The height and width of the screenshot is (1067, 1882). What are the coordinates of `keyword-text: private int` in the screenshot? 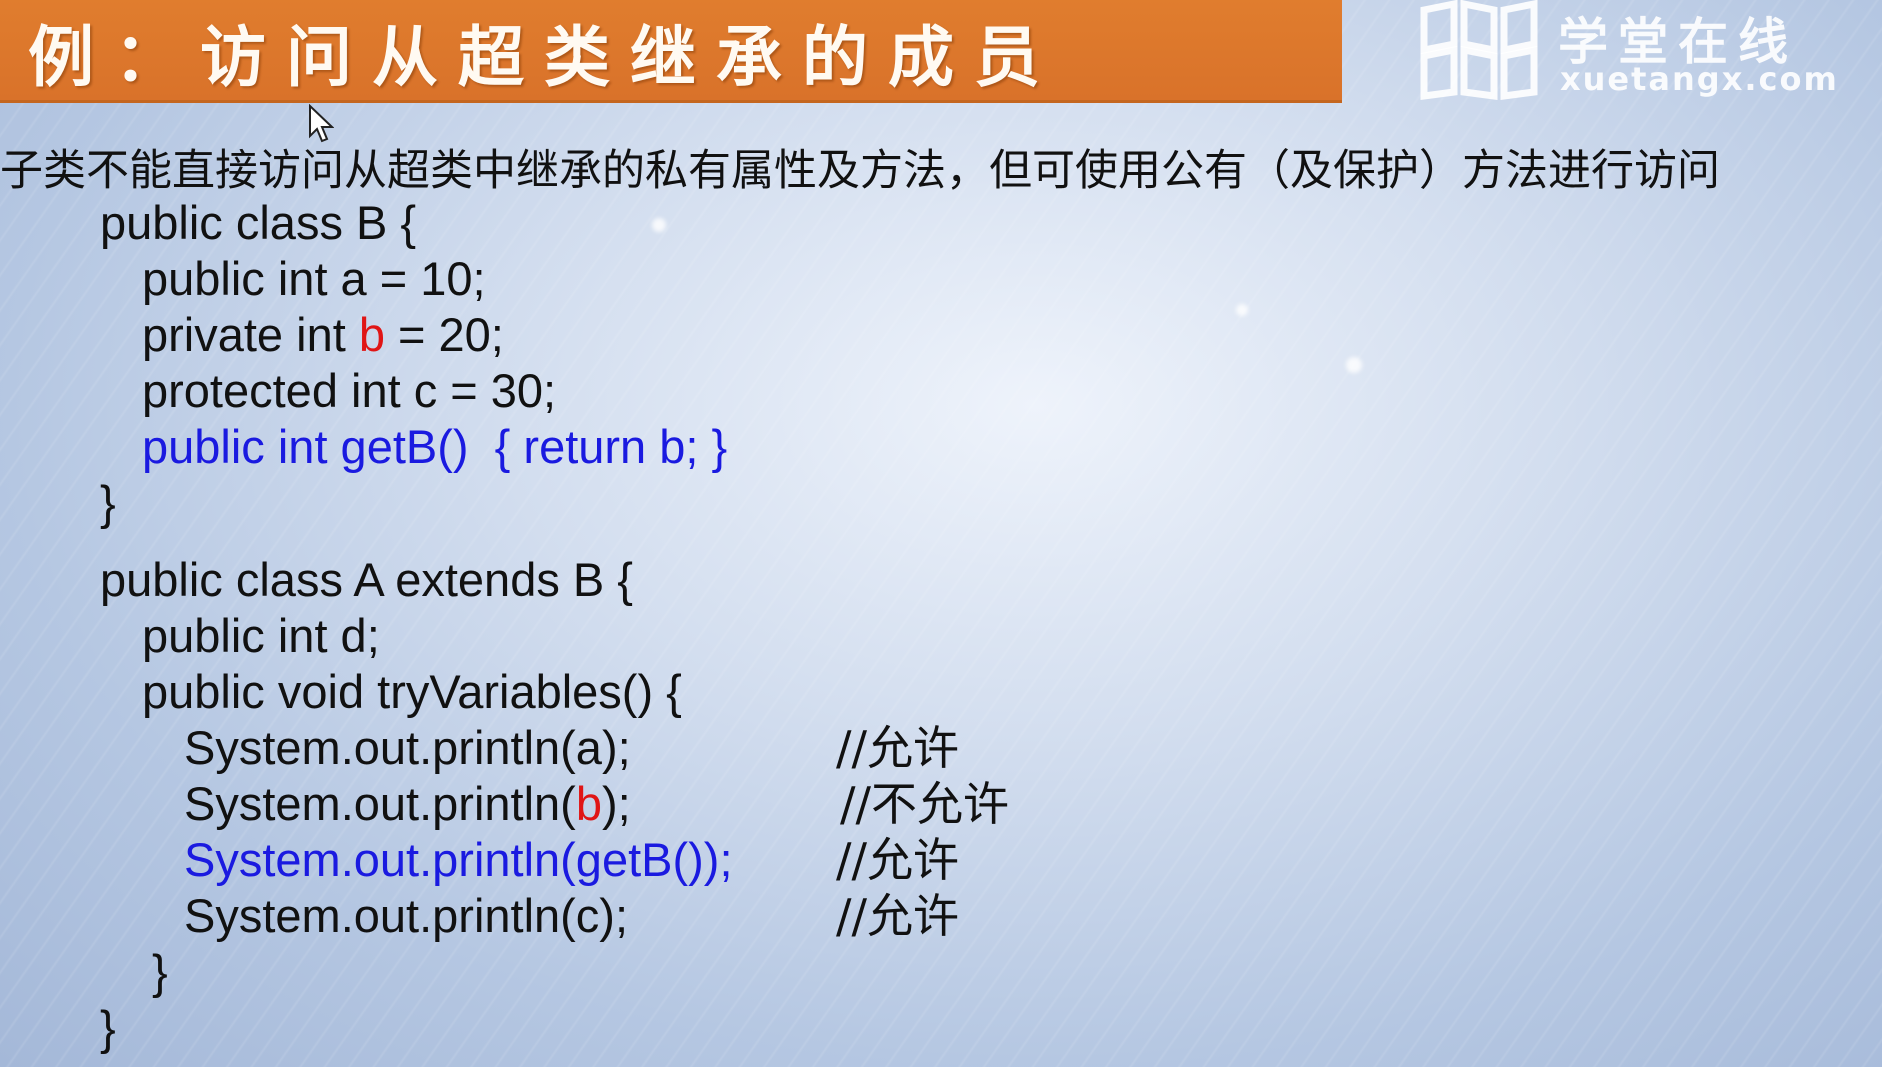 It's located at (250, 334).